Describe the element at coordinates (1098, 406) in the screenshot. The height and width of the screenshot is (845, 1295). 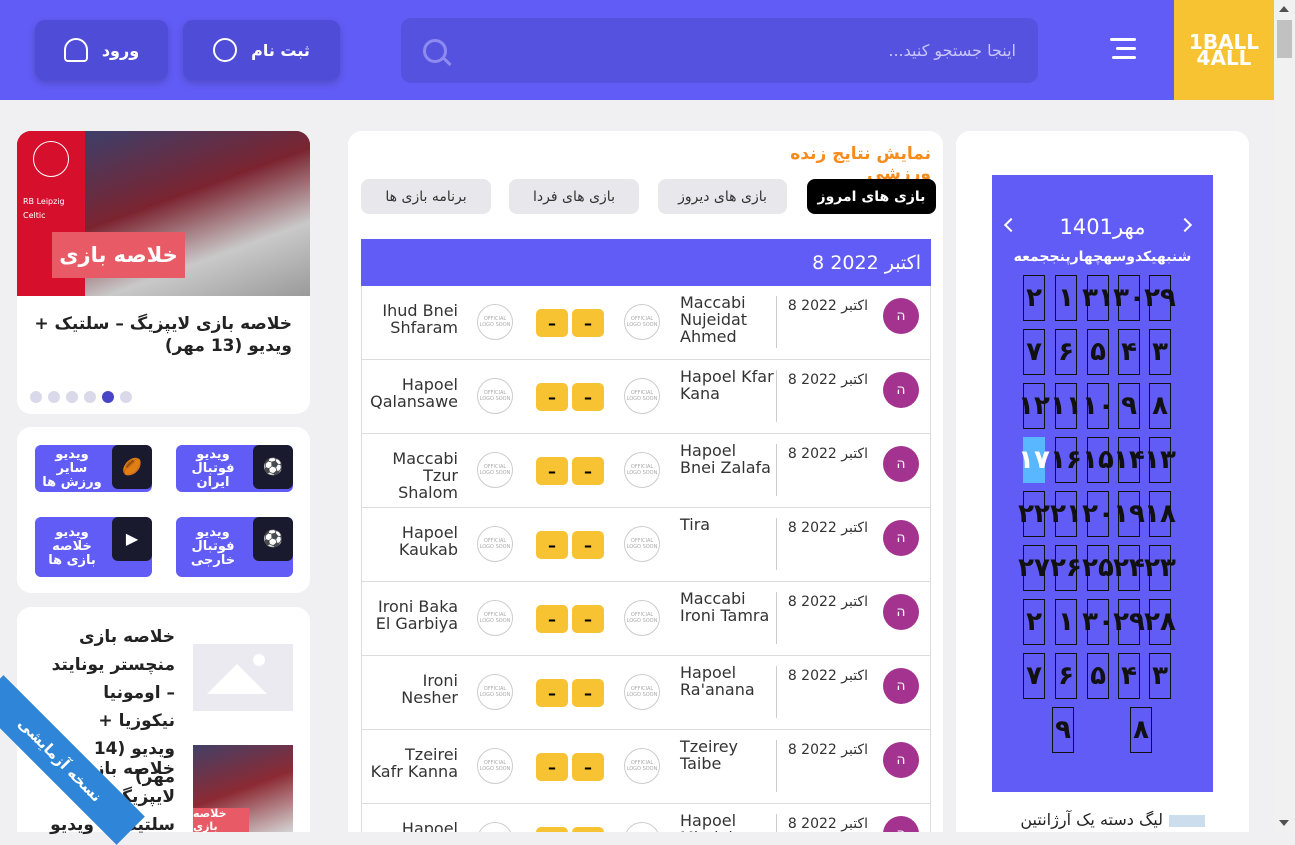
I see `calendar-day: ۱۰` at that location.